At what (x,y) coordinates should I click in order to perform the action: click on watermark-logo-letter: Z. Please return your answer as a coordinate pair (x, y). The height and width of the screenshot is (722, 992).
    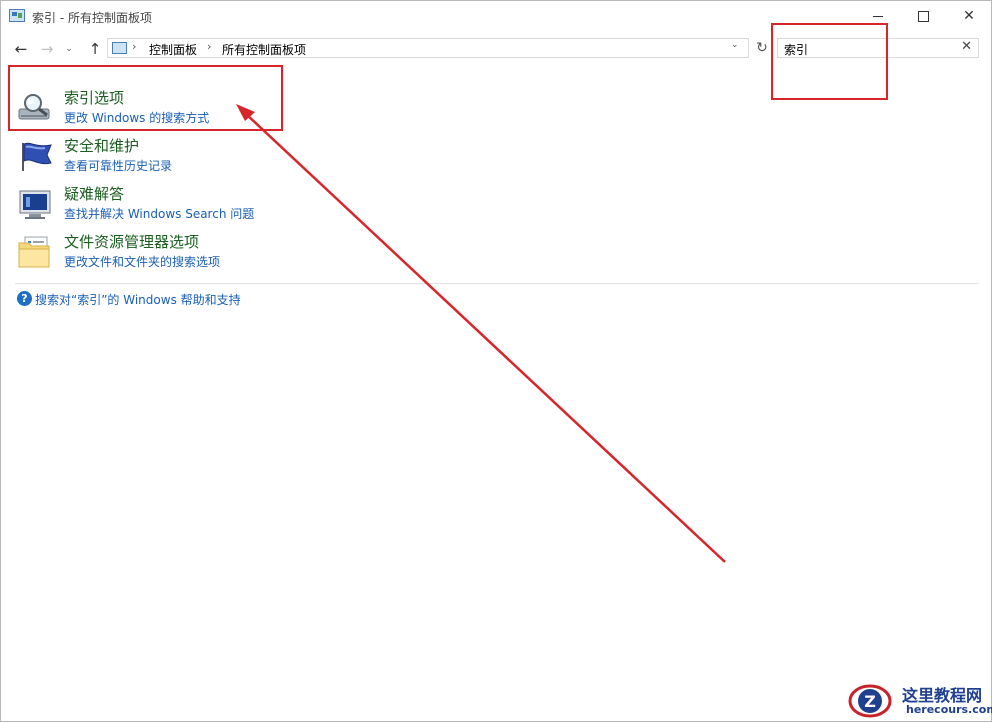
    Looking at the image, I should click on (870, 701).